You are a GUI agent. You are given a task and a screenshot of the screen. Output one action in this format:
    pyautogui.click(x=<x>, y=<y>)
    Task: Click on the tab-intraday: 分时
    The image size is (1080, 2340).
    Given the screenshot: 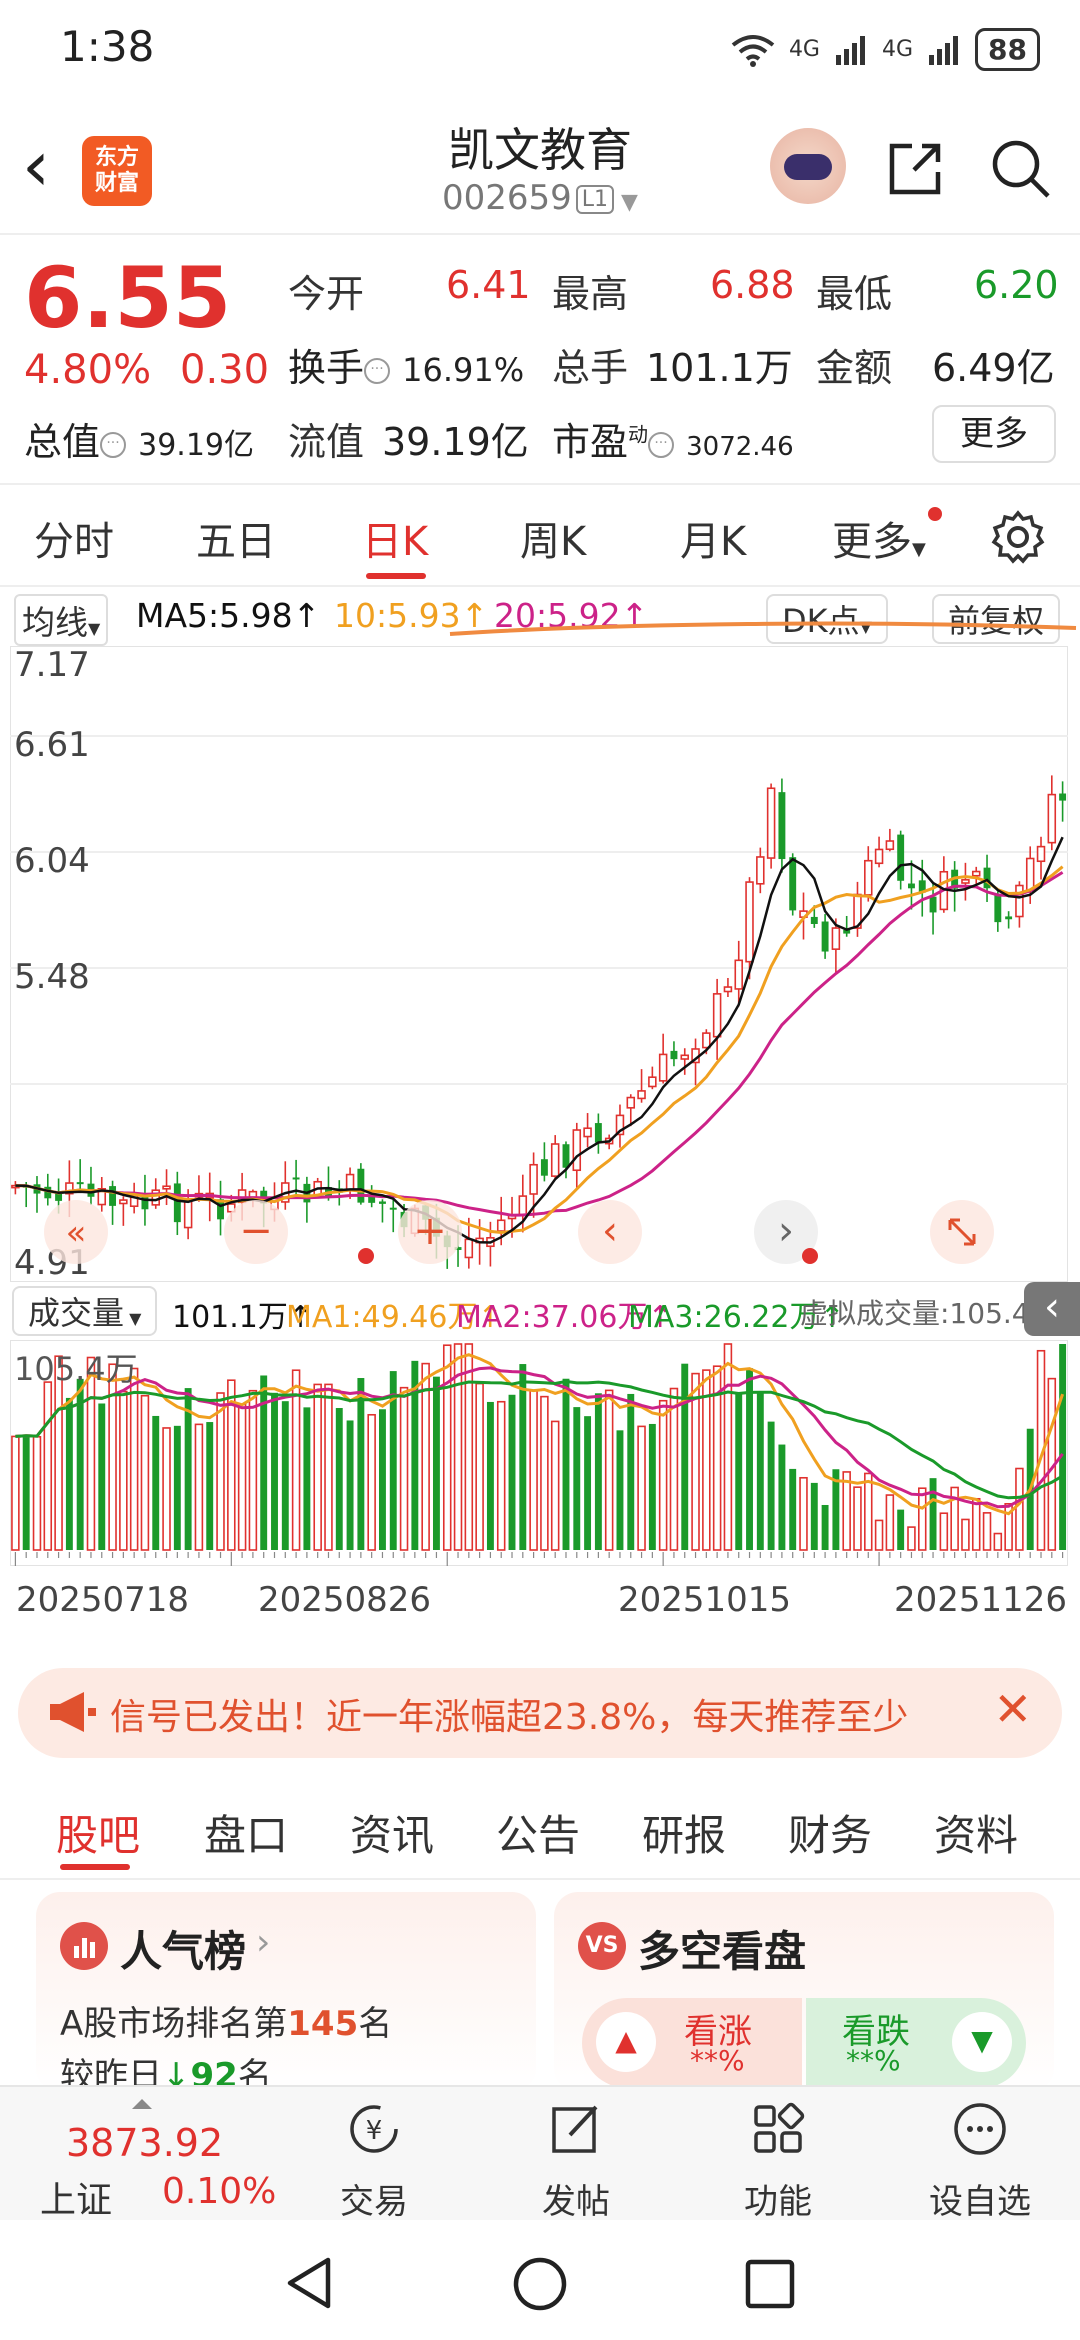 What is the action you would take?
    pyautogui.click(x=74, y=538)
    